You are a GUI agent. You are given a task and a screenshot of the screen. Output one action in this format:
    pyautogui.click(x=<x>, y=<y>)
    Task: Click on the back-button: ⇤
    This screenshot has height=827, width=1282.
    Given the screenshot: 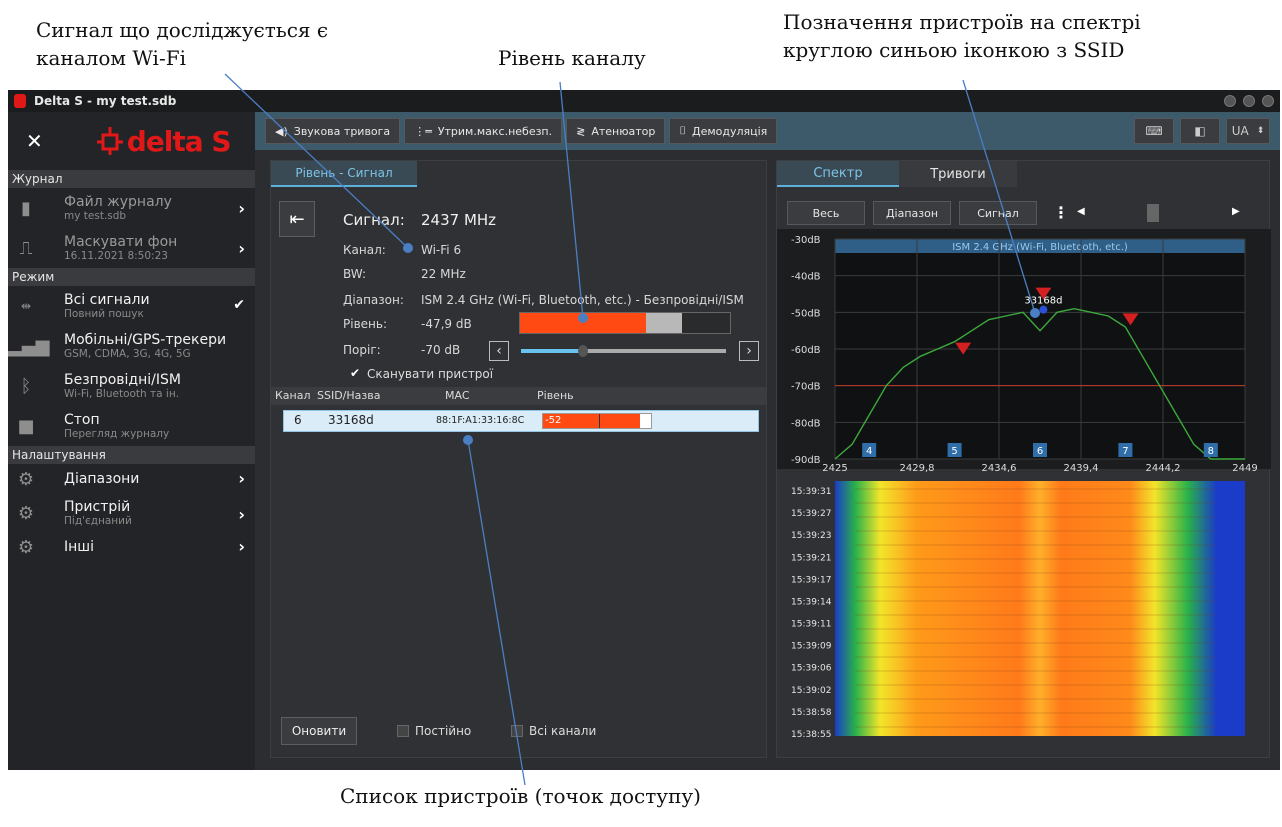 What is the action you would take?
    pyautogui.click(x=297, y=219)
    